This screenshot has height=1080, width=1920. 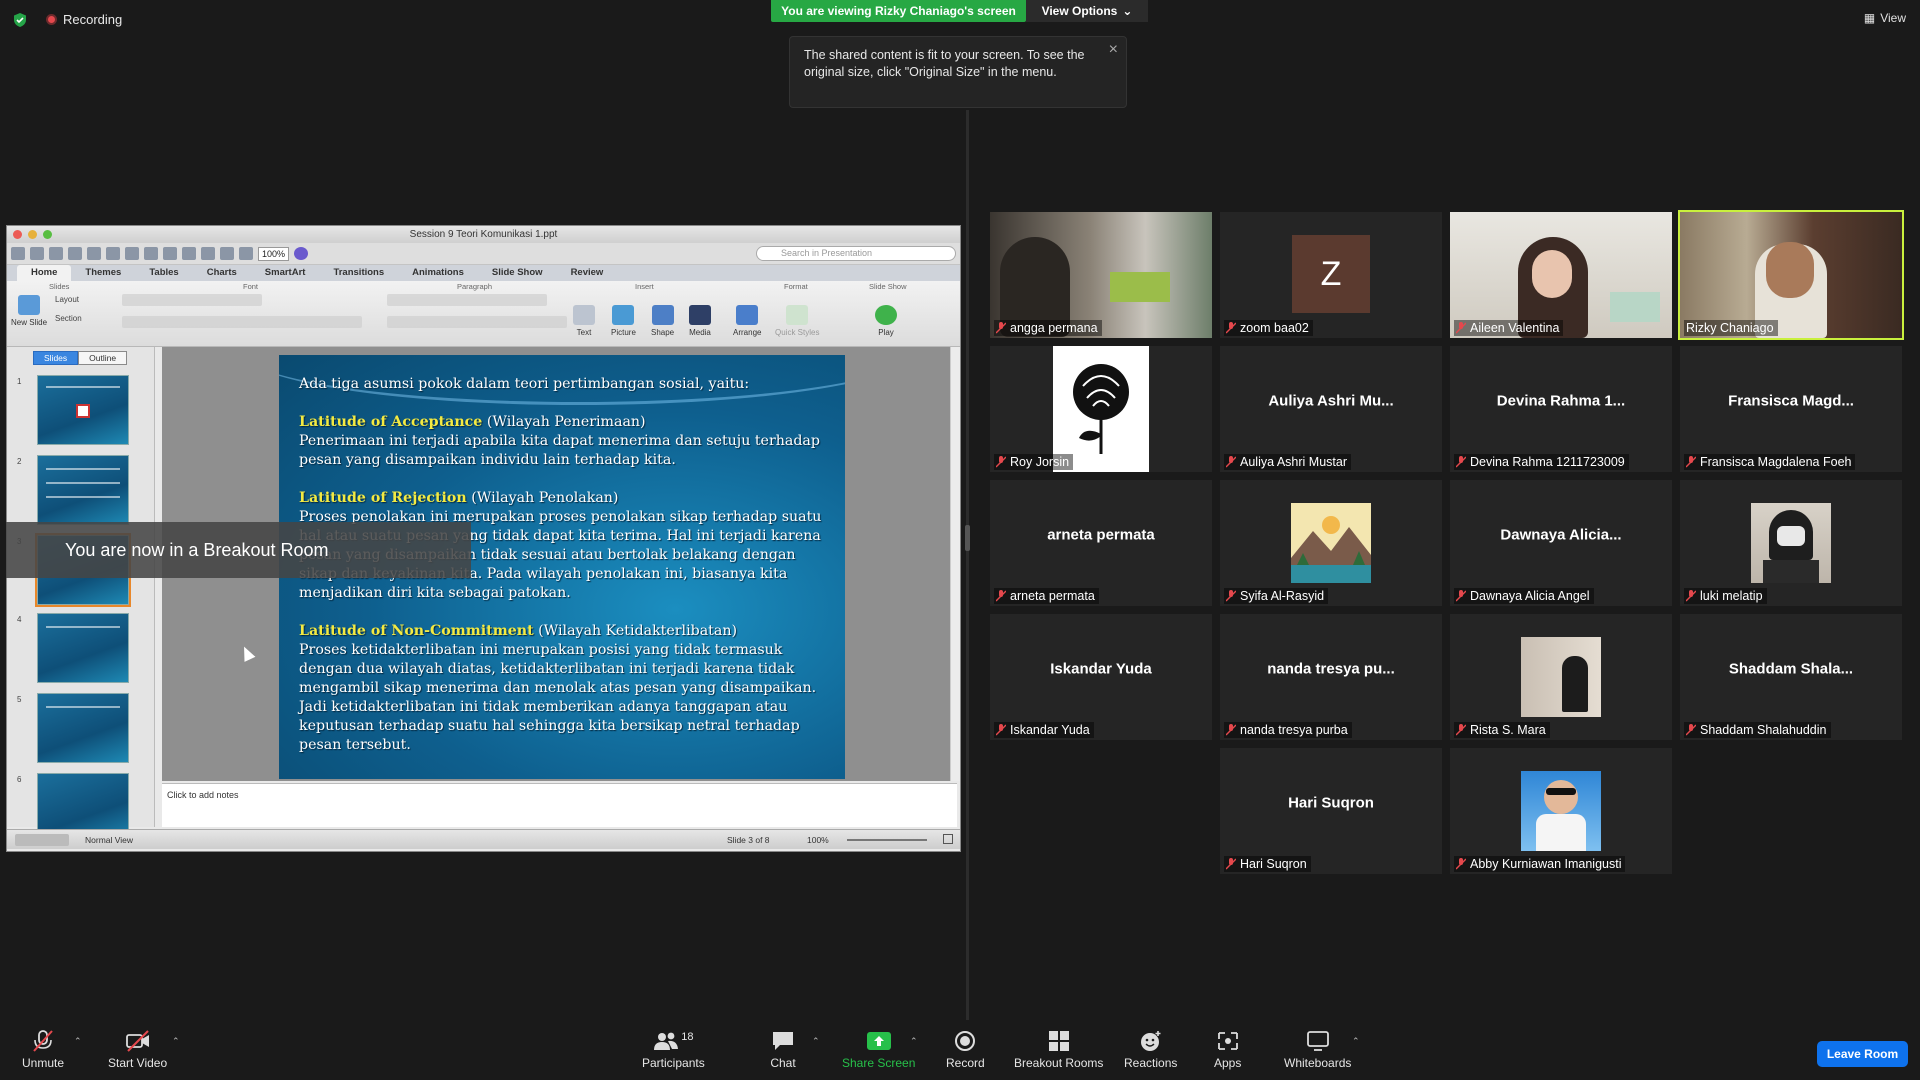 What do you see at coordinates (1317, 1050) in the screenshot?
I see `whiteboards-button: Whiteboards` at bounding box center [1317, 1050].